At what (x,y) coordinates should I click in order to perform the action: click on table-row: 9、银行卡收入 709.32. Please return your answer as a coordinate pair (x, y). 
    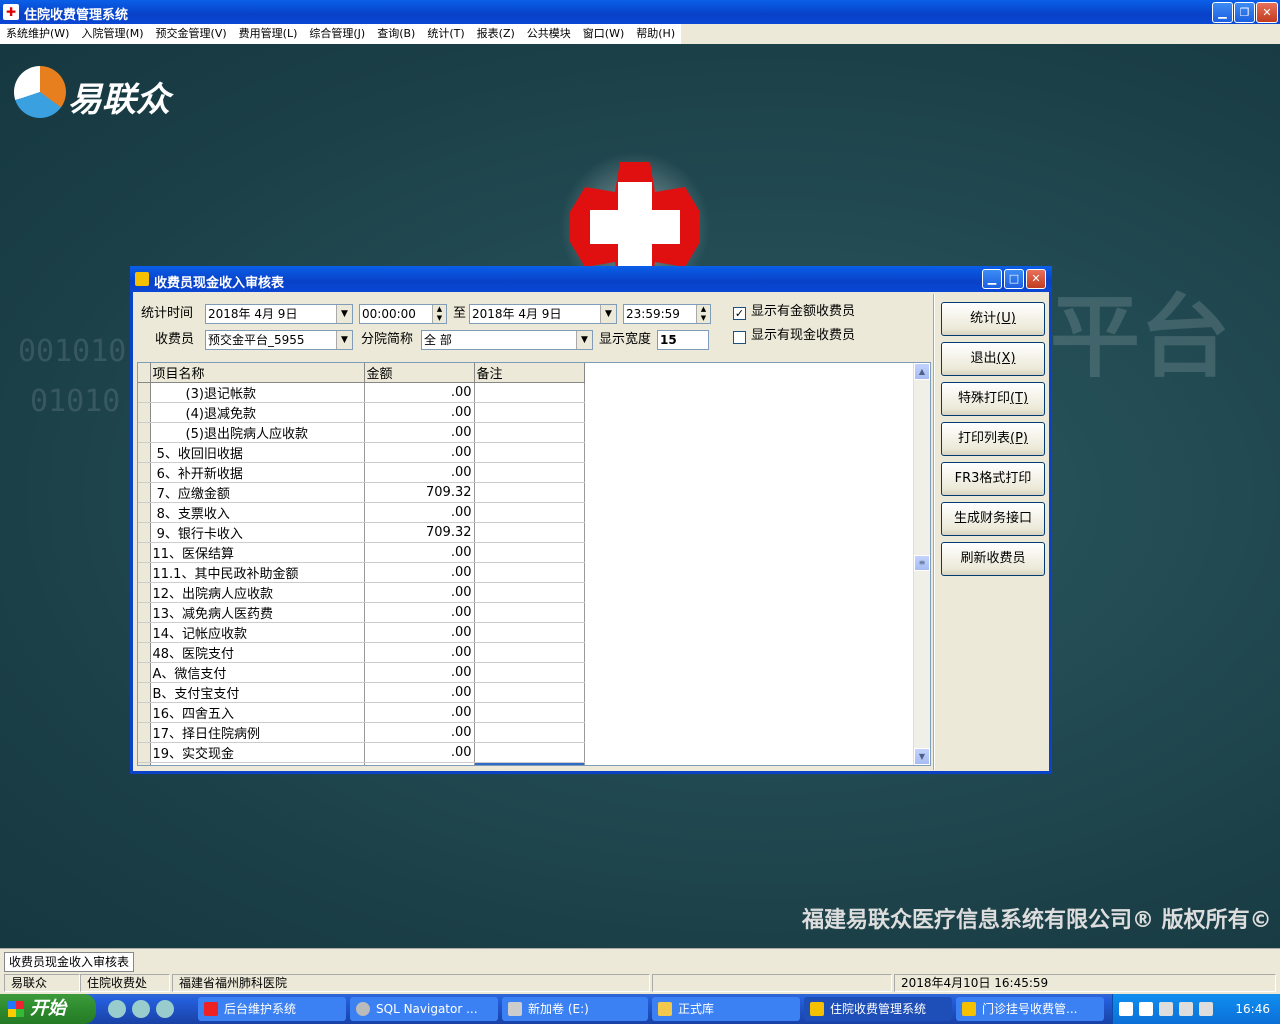
    Looking at the image, I should click on (361, 532).